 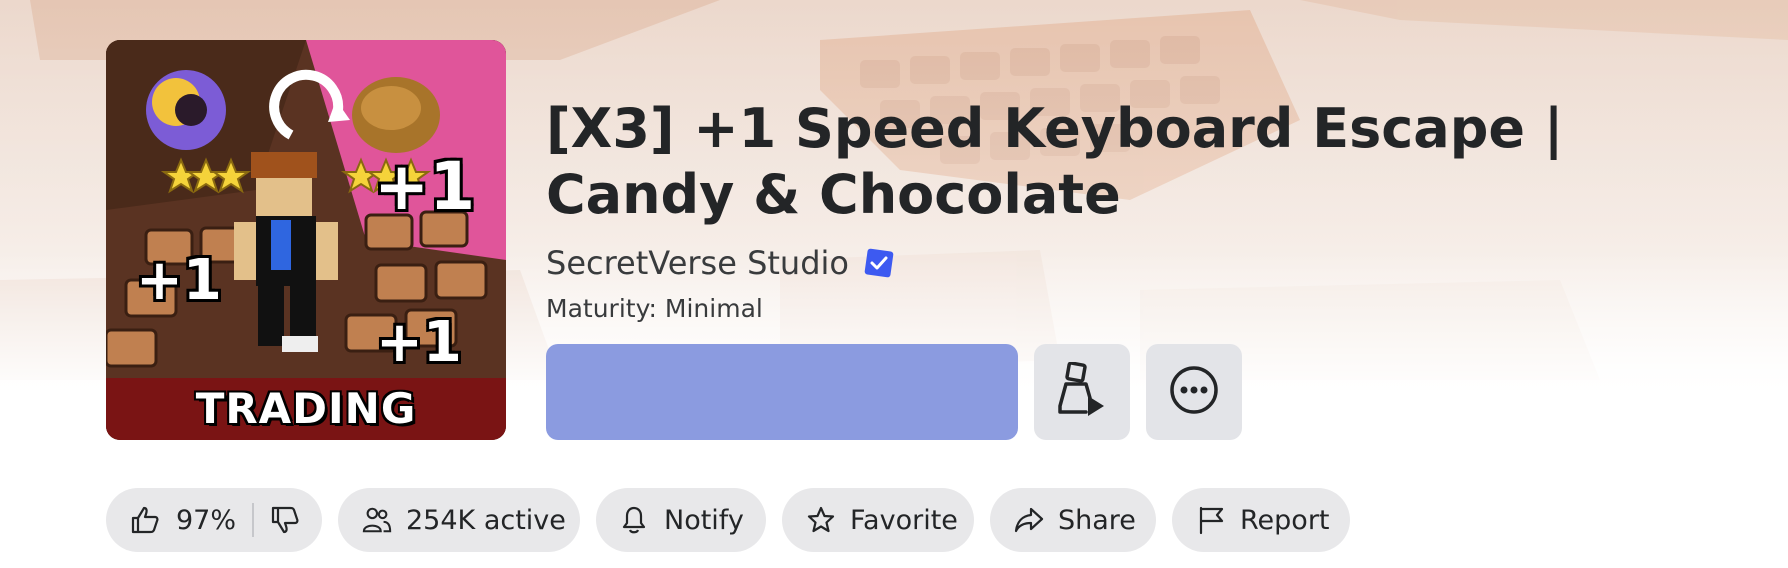 I want to click on rating-percent: 97%, so click(x=206, y=520).